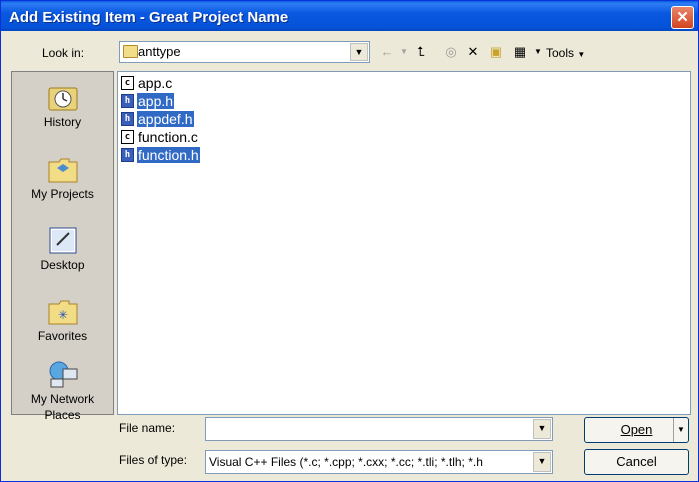  I want to click on place-favorites: ✳ Favorites, so click(62, 320).